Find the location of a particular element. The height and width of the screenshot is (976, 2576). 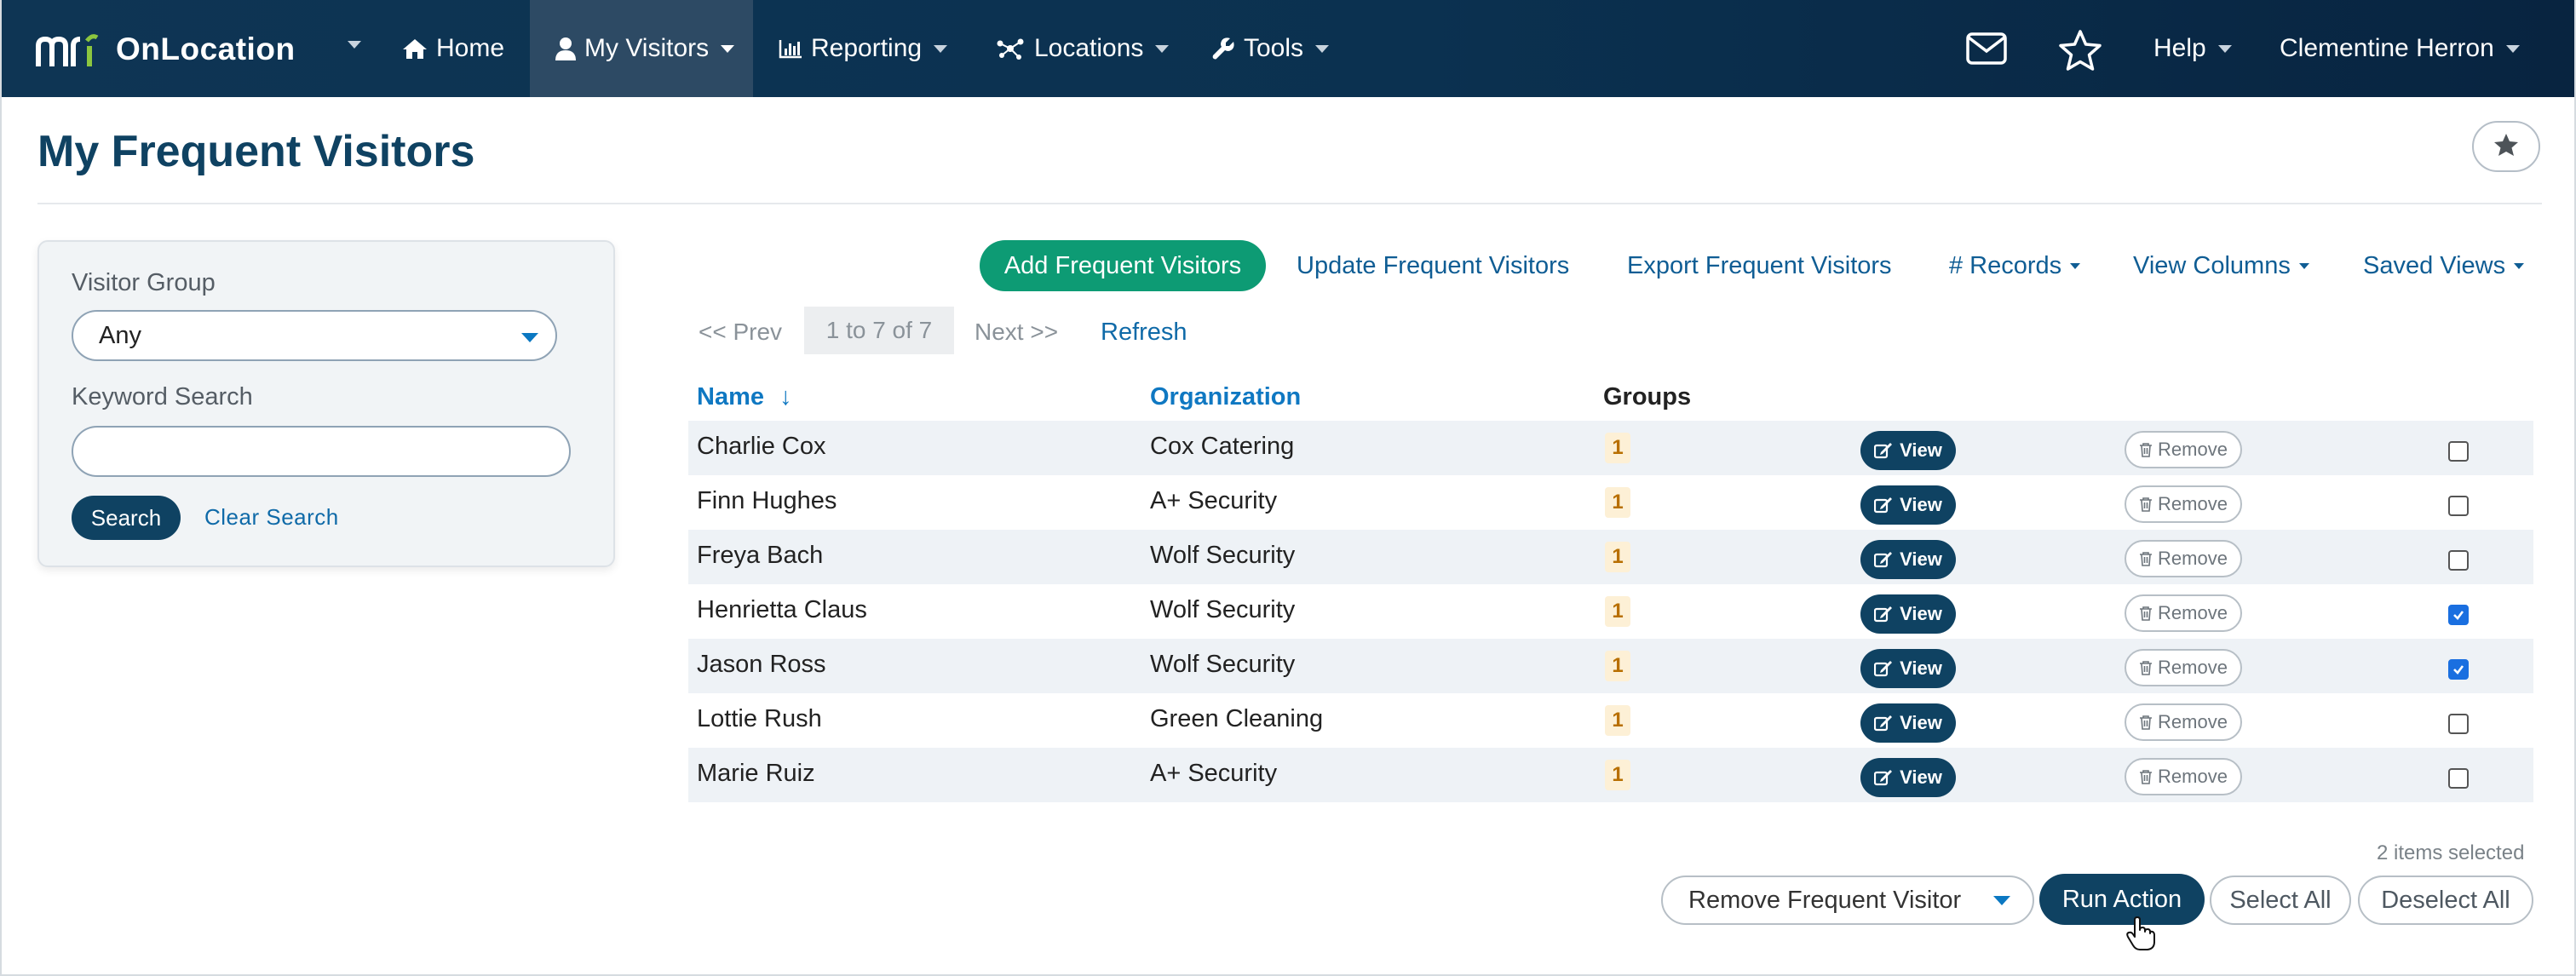

deselect-all-button: Deselect All is located at coordinates (2445, 900).